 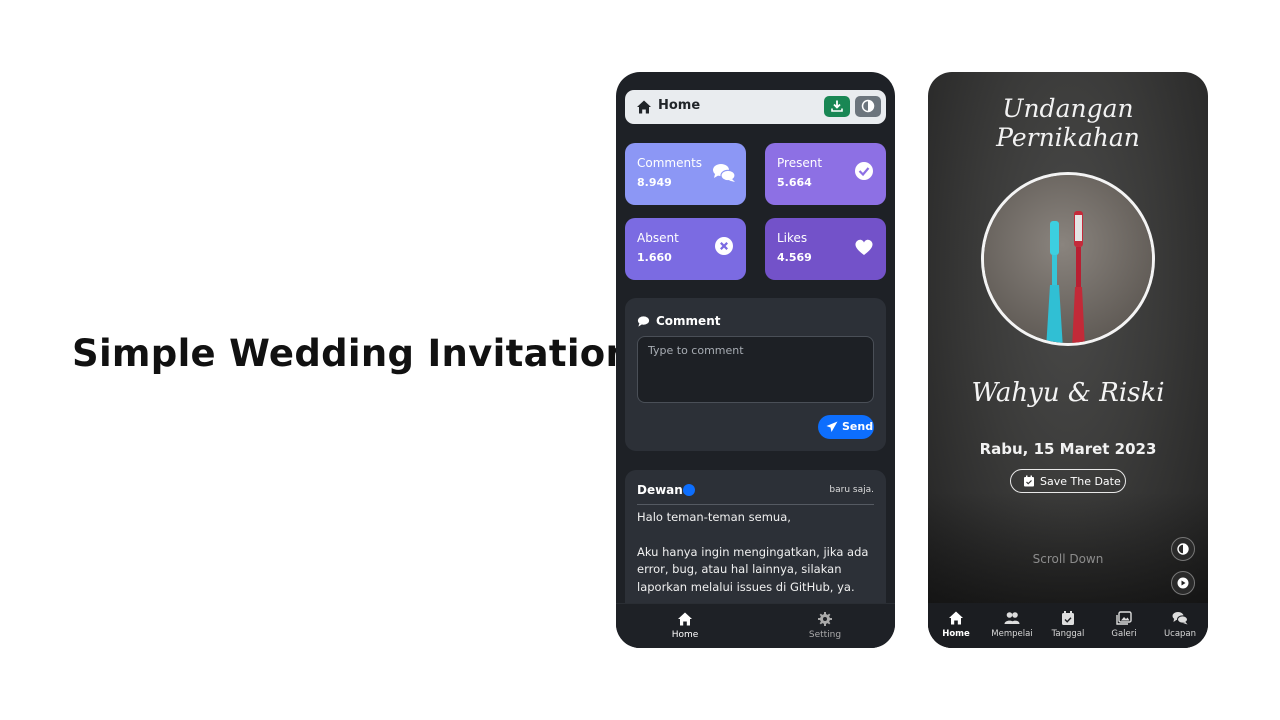 What do you see at coordinates (670, 163) in the screenshot?
I see `stat-label: Comments` at bounding box center [670, 163].